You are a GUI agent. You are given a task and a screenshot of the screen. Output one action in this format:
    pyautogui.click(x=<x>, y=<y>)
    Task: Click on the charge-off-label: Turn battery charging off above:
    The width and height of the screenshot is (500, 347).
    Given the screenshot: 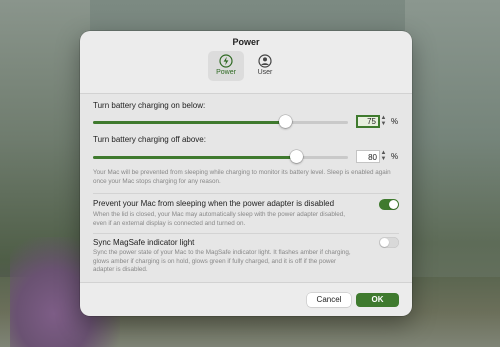 What is the action you would take?
    pyautogui.click(x=149, y=139)
    